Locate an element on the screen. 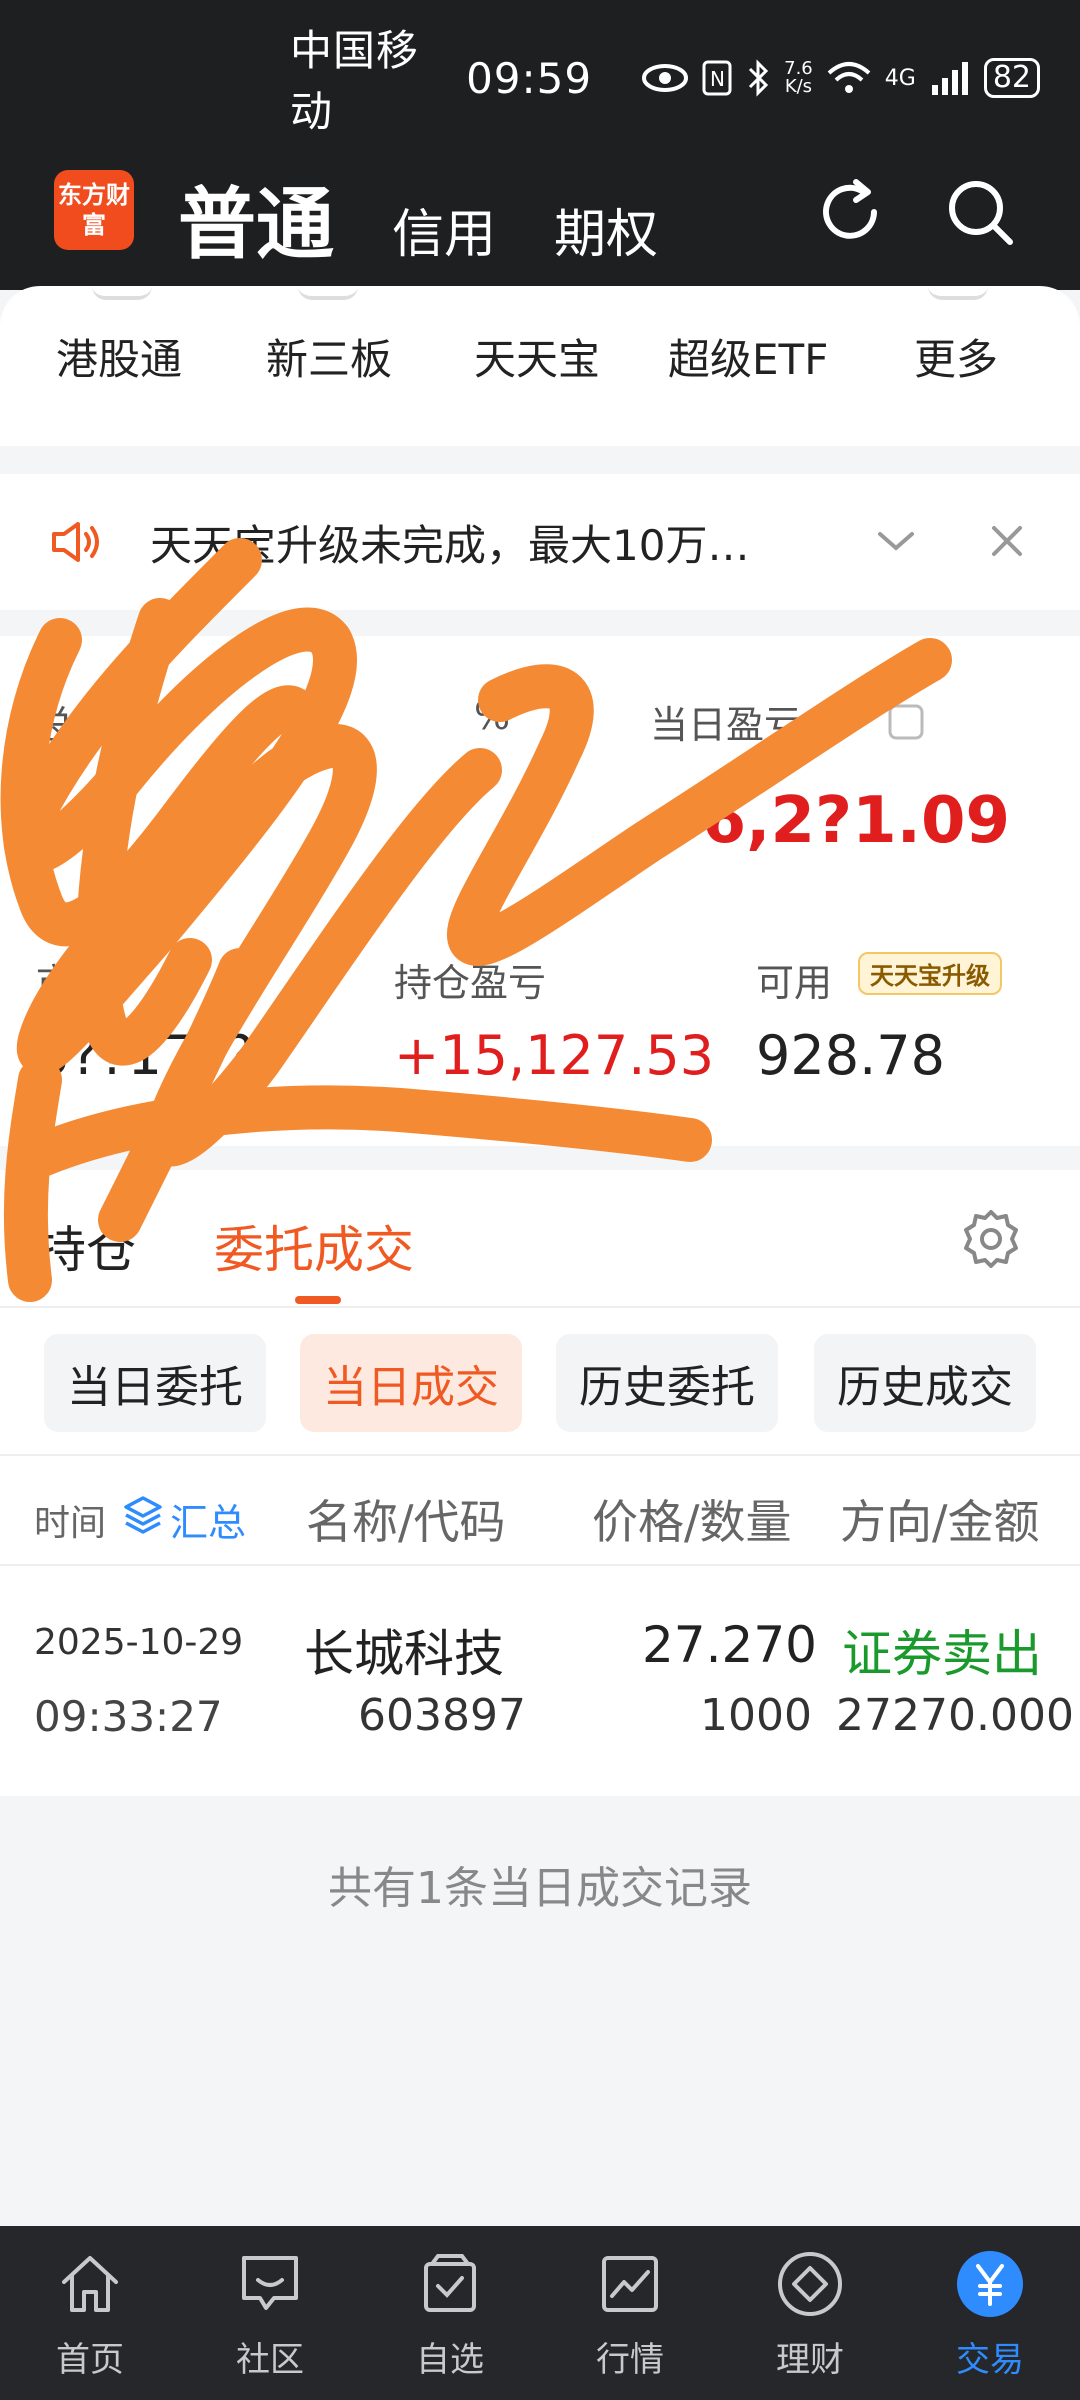  svg-text: N is located at coordinates (717, 79).